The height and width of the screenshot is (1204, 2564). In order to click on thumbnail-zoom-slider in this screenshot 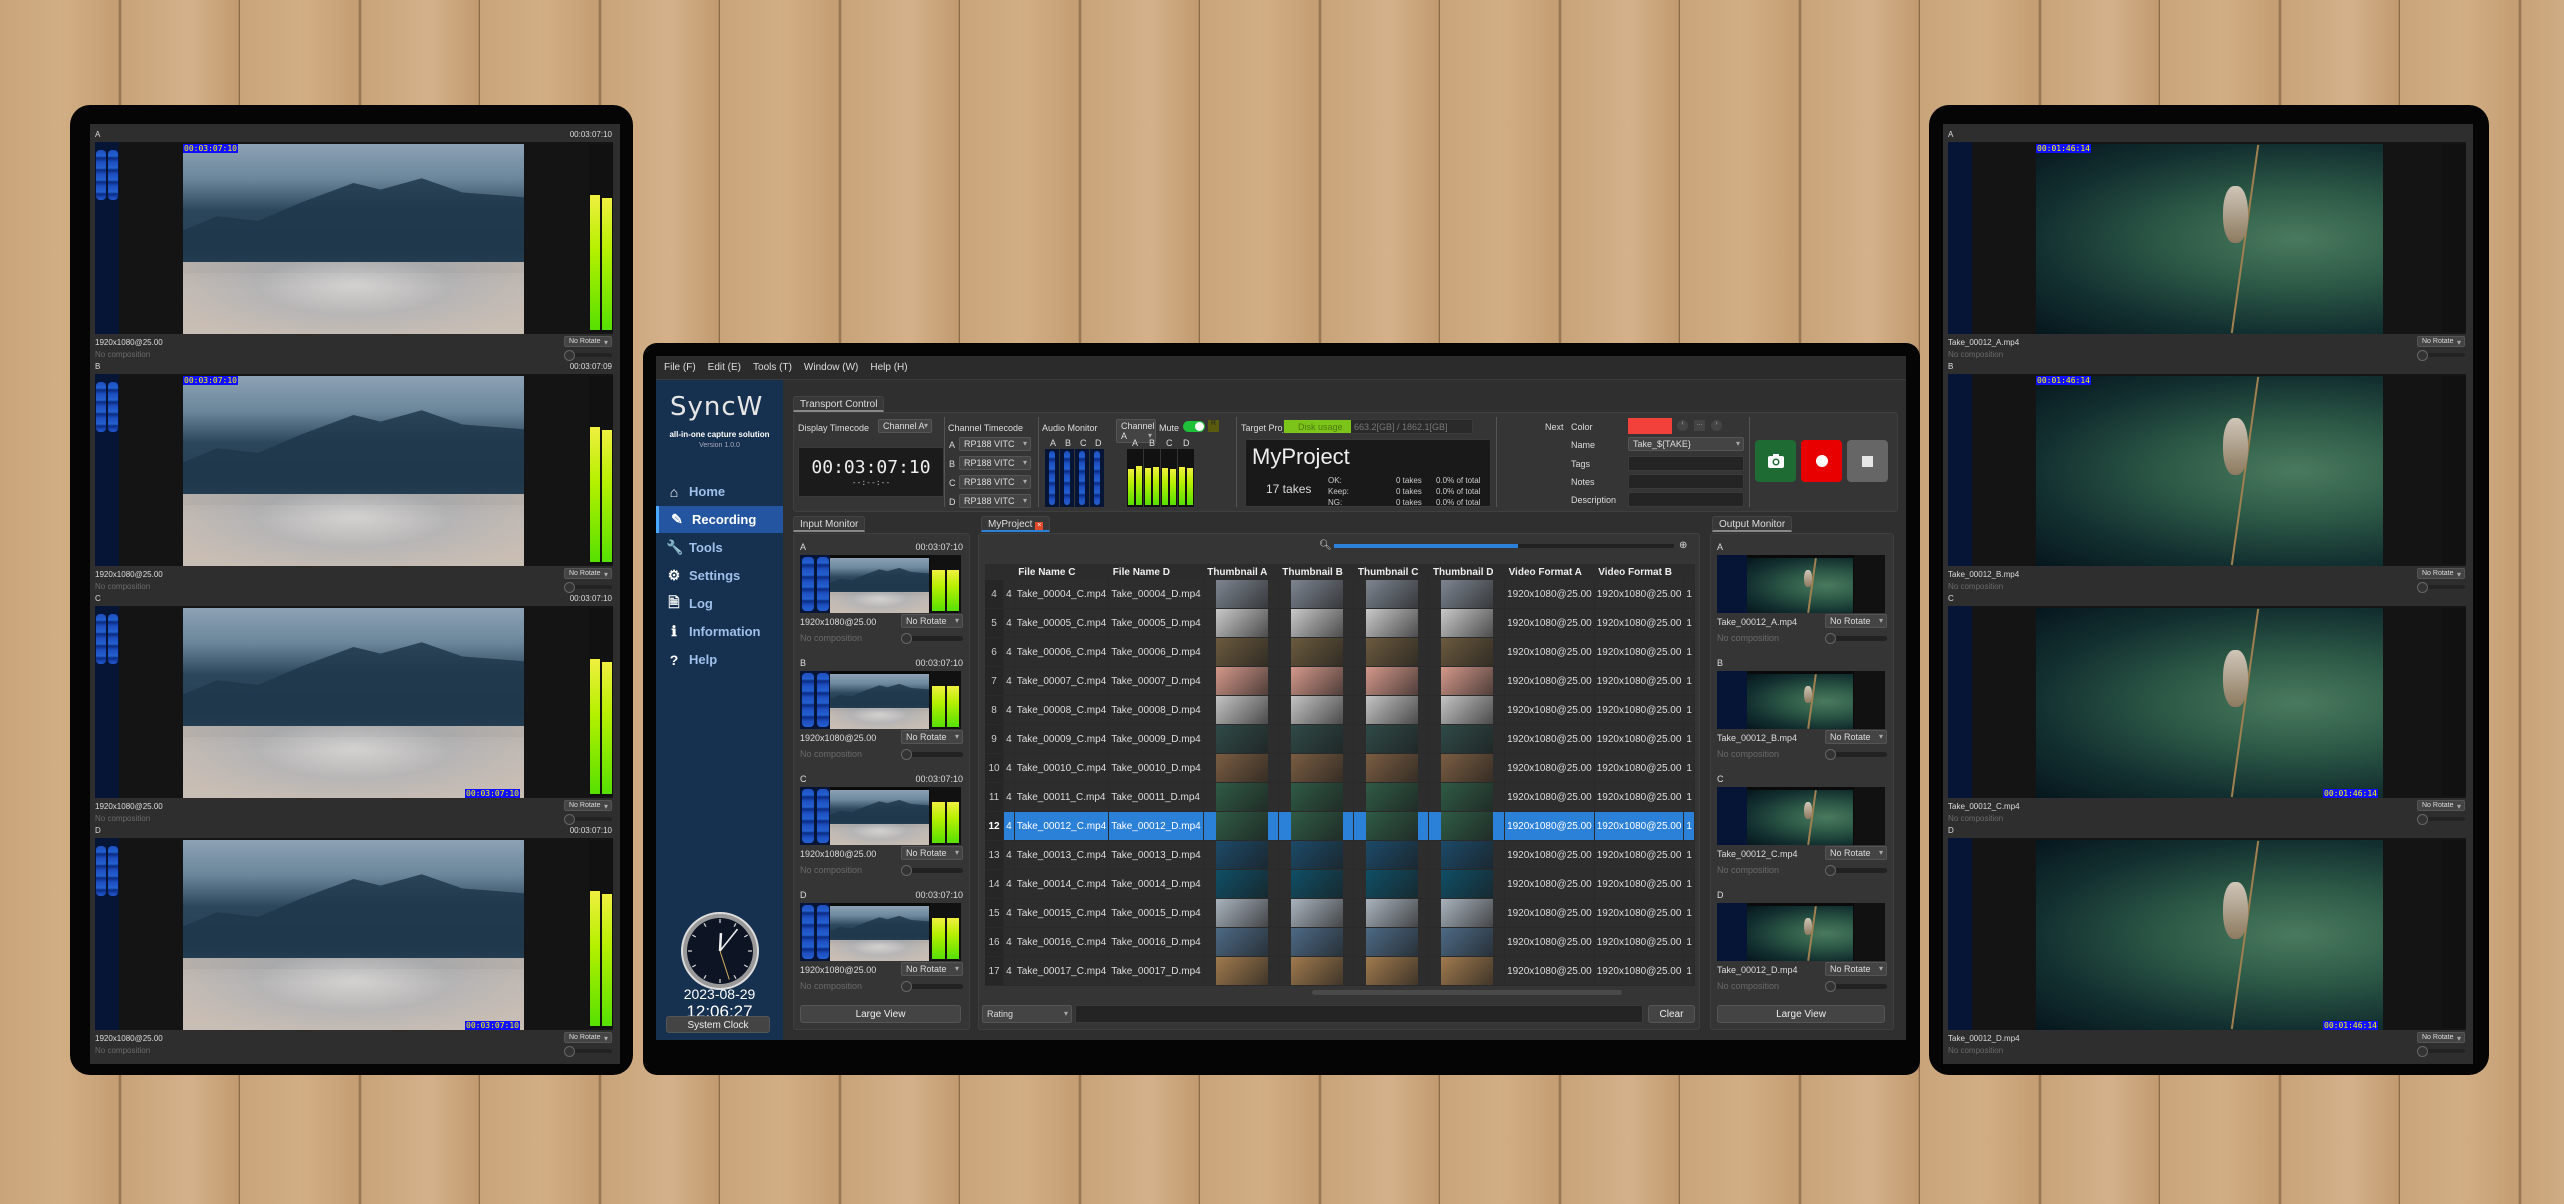, I will do `click(1504, 546)`.